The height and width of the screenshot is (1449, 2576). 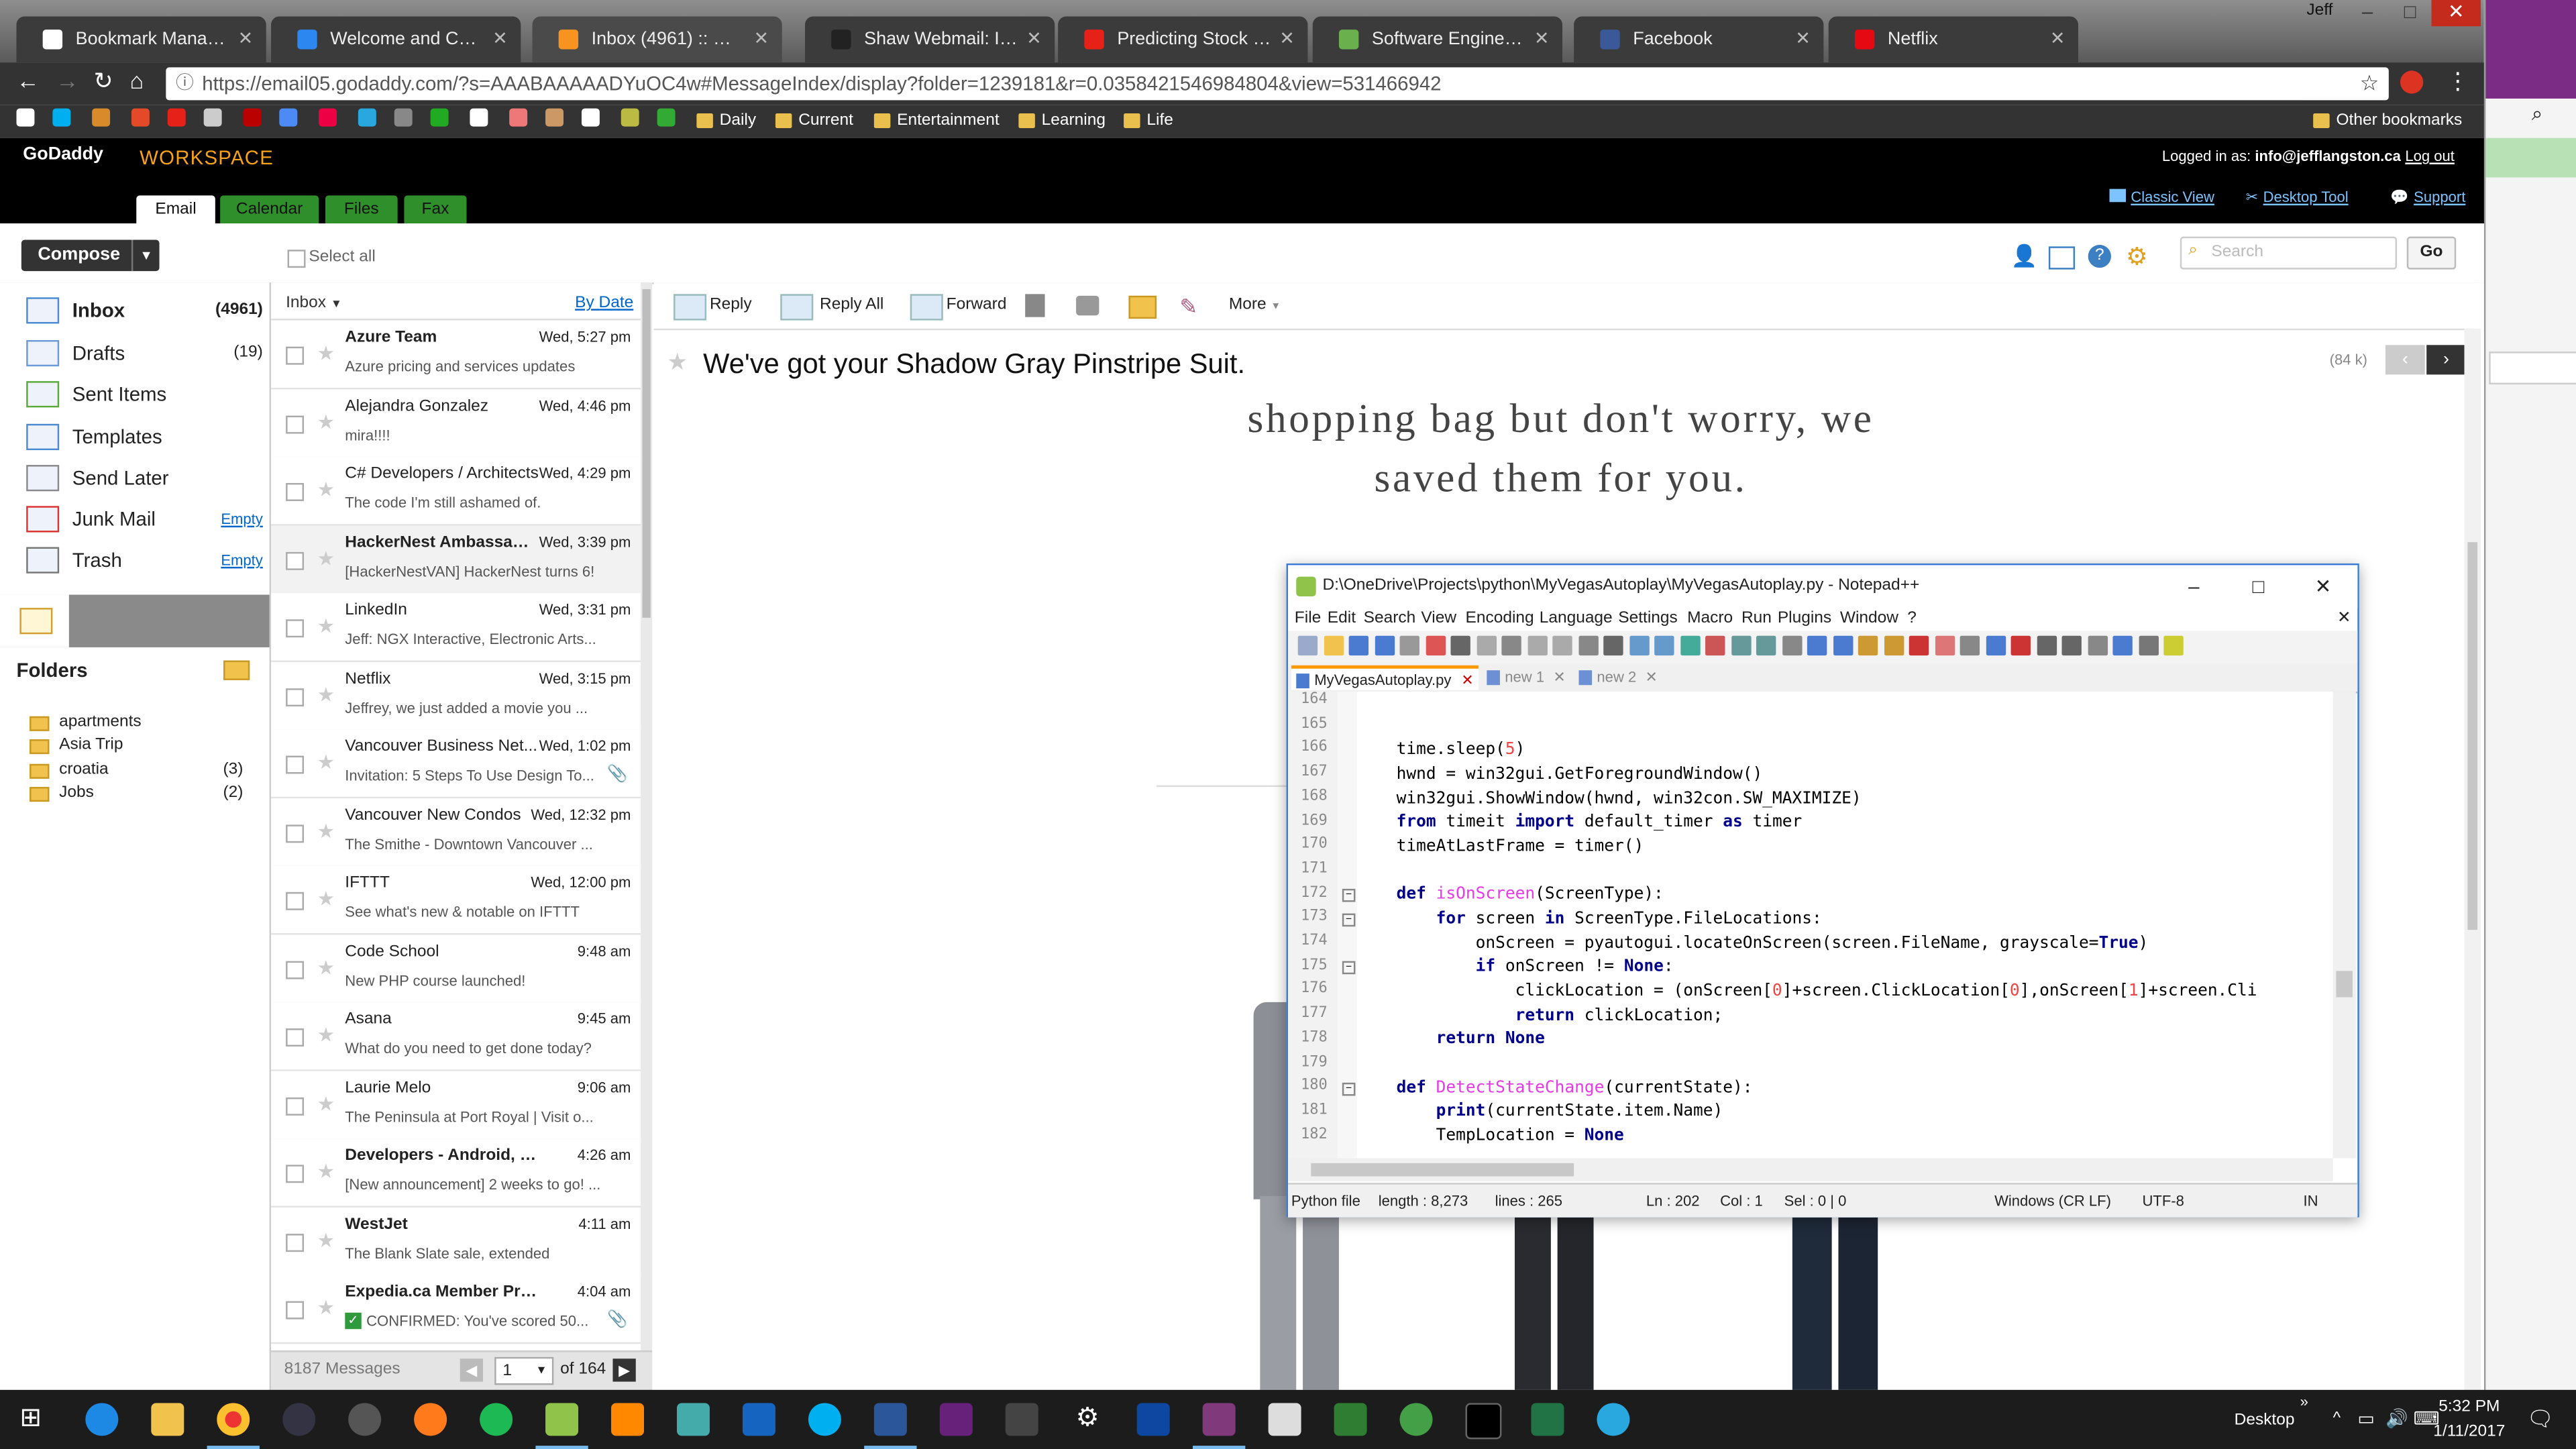 What do you see at coordinates (472, 1370) in the screenshot?
I see `prev-page-button: ◀` at bounding box center [472, 1370].